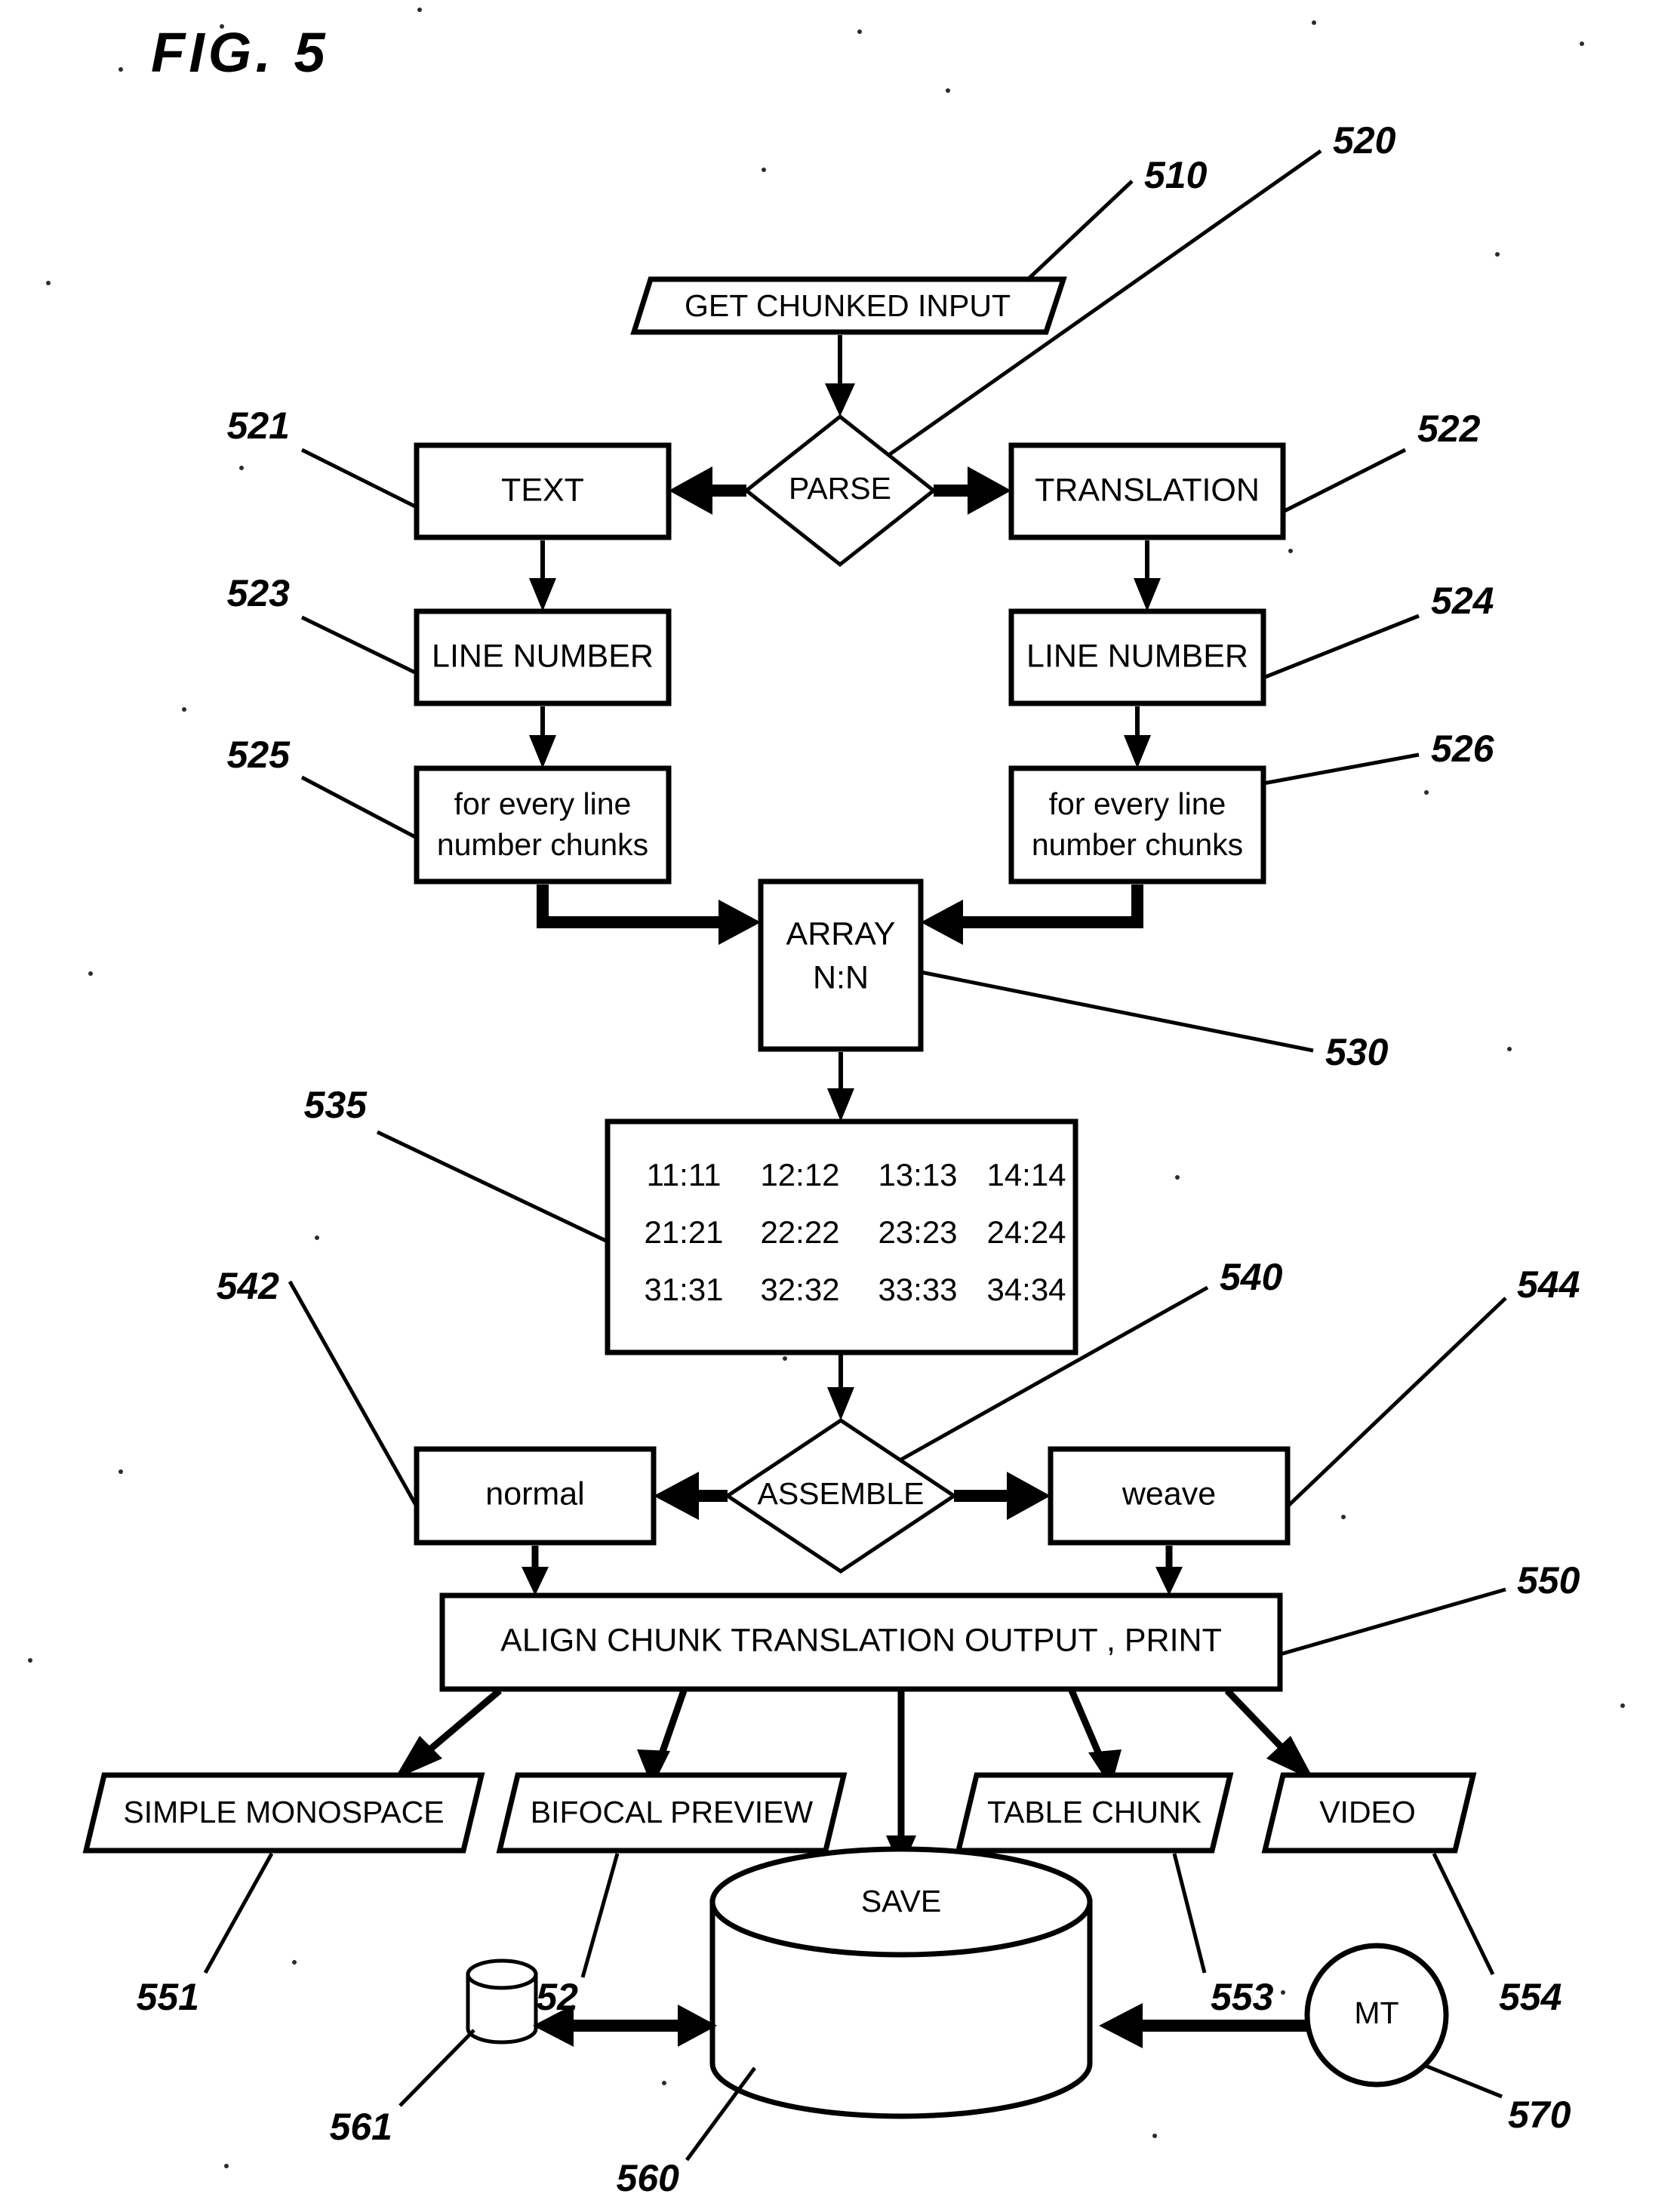 This screenshot has width=1680, height=2200. Describe the element at coordinates (1548, 1580) in the screenshot. I see `ref-number-550: 550` at that location.